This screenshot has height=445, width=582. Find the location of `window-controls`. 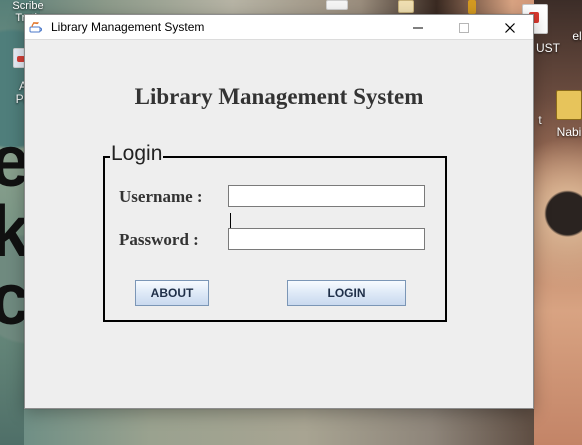

window-controls is located at coordinates (464, 27).